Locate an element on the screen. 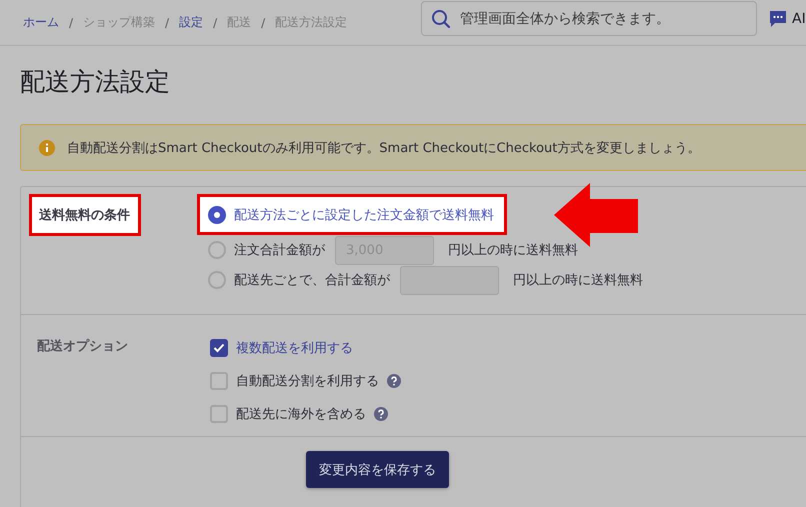 The width and height of the screenshot is (806, 507). check-icon is located at coordinates (219, 347).